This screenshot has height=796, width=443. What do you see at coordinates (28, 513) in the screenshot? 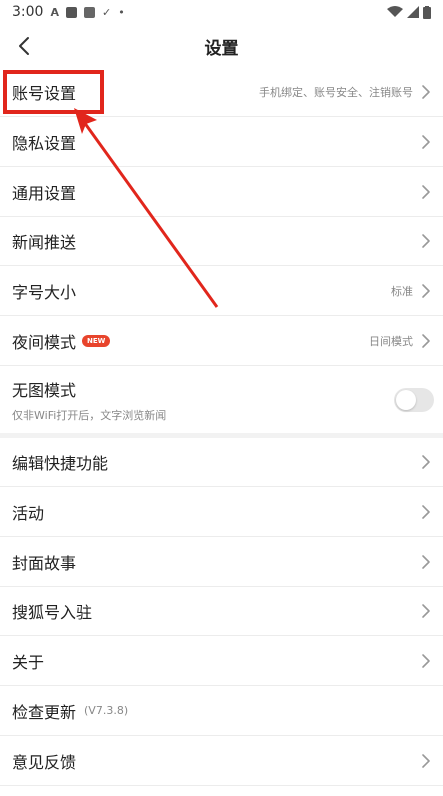
I see `activity-label: 活动` at bounding box center [28, 513].